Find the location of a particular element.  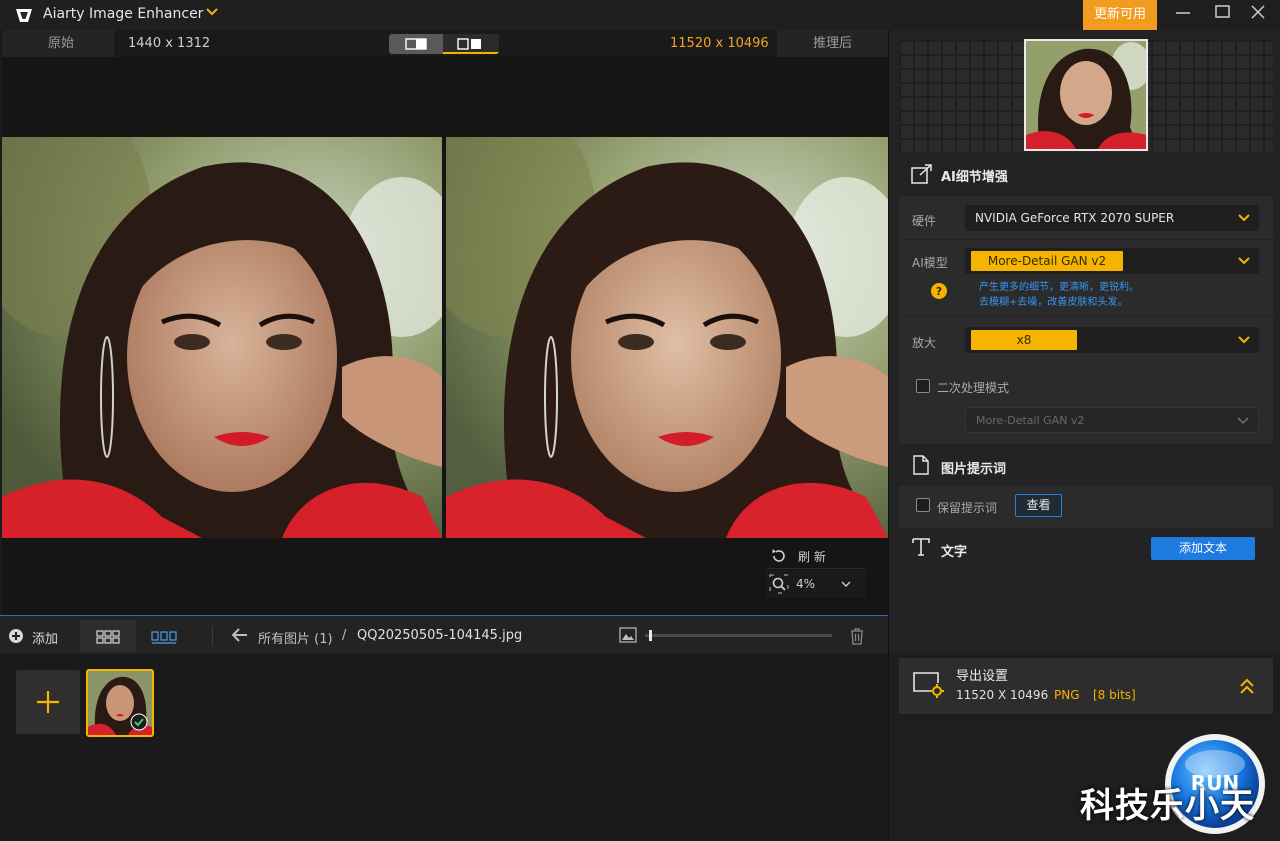

split-view-icon is located at coordinates (416, 44).